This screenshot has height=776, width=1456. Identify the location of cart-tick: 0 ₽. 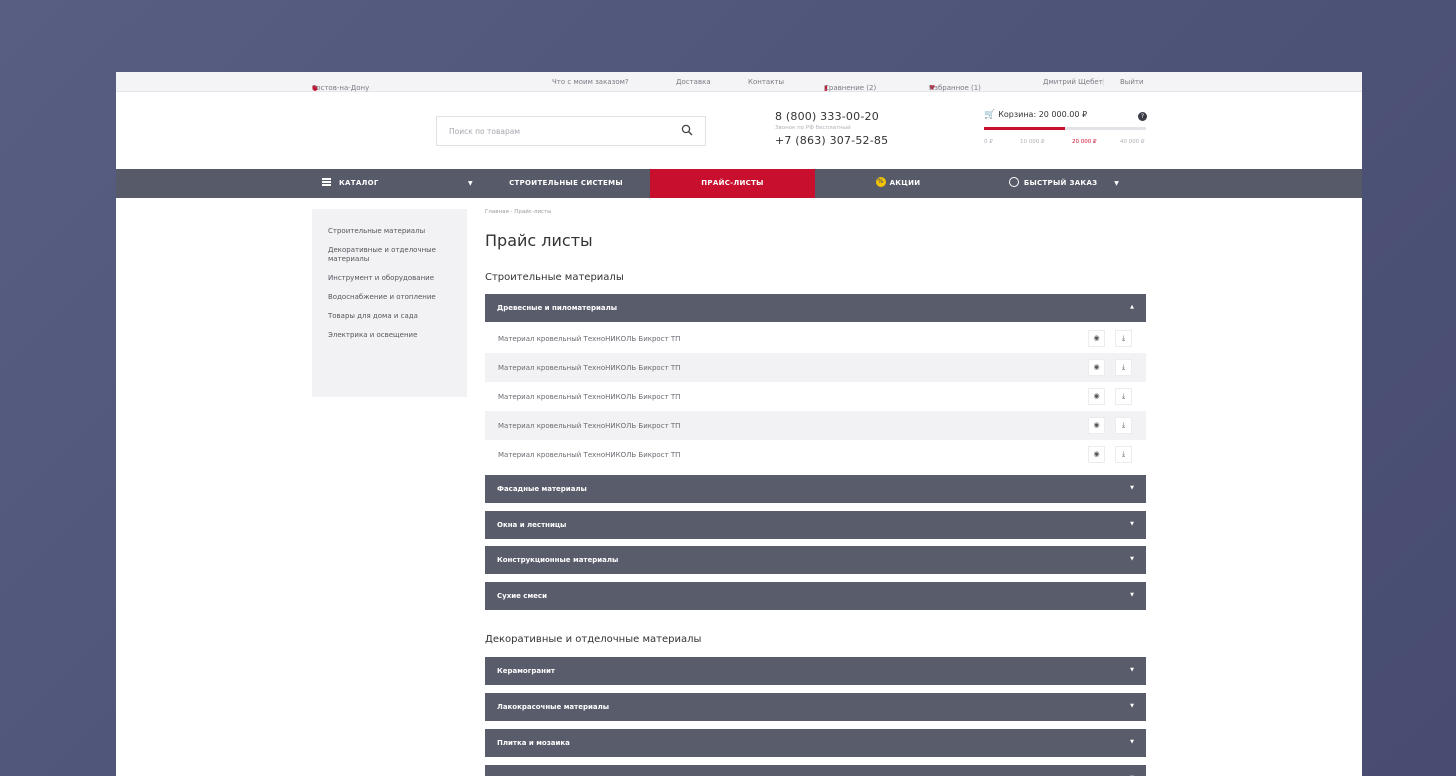
(988, 142).